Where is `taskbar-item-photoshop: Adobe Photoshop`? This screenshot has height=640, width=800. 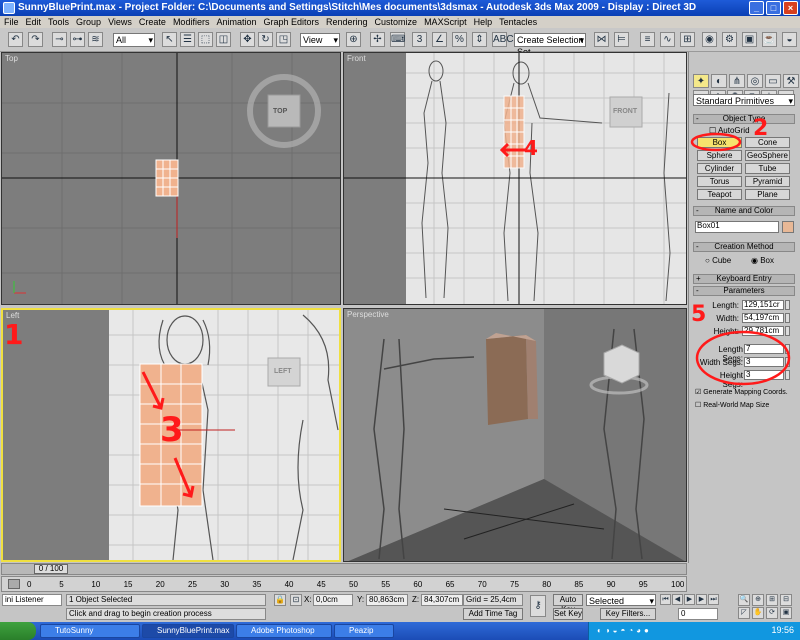 taskbar-item-photoshop: Adobe Photoshop is located at coordinates (284, 631).